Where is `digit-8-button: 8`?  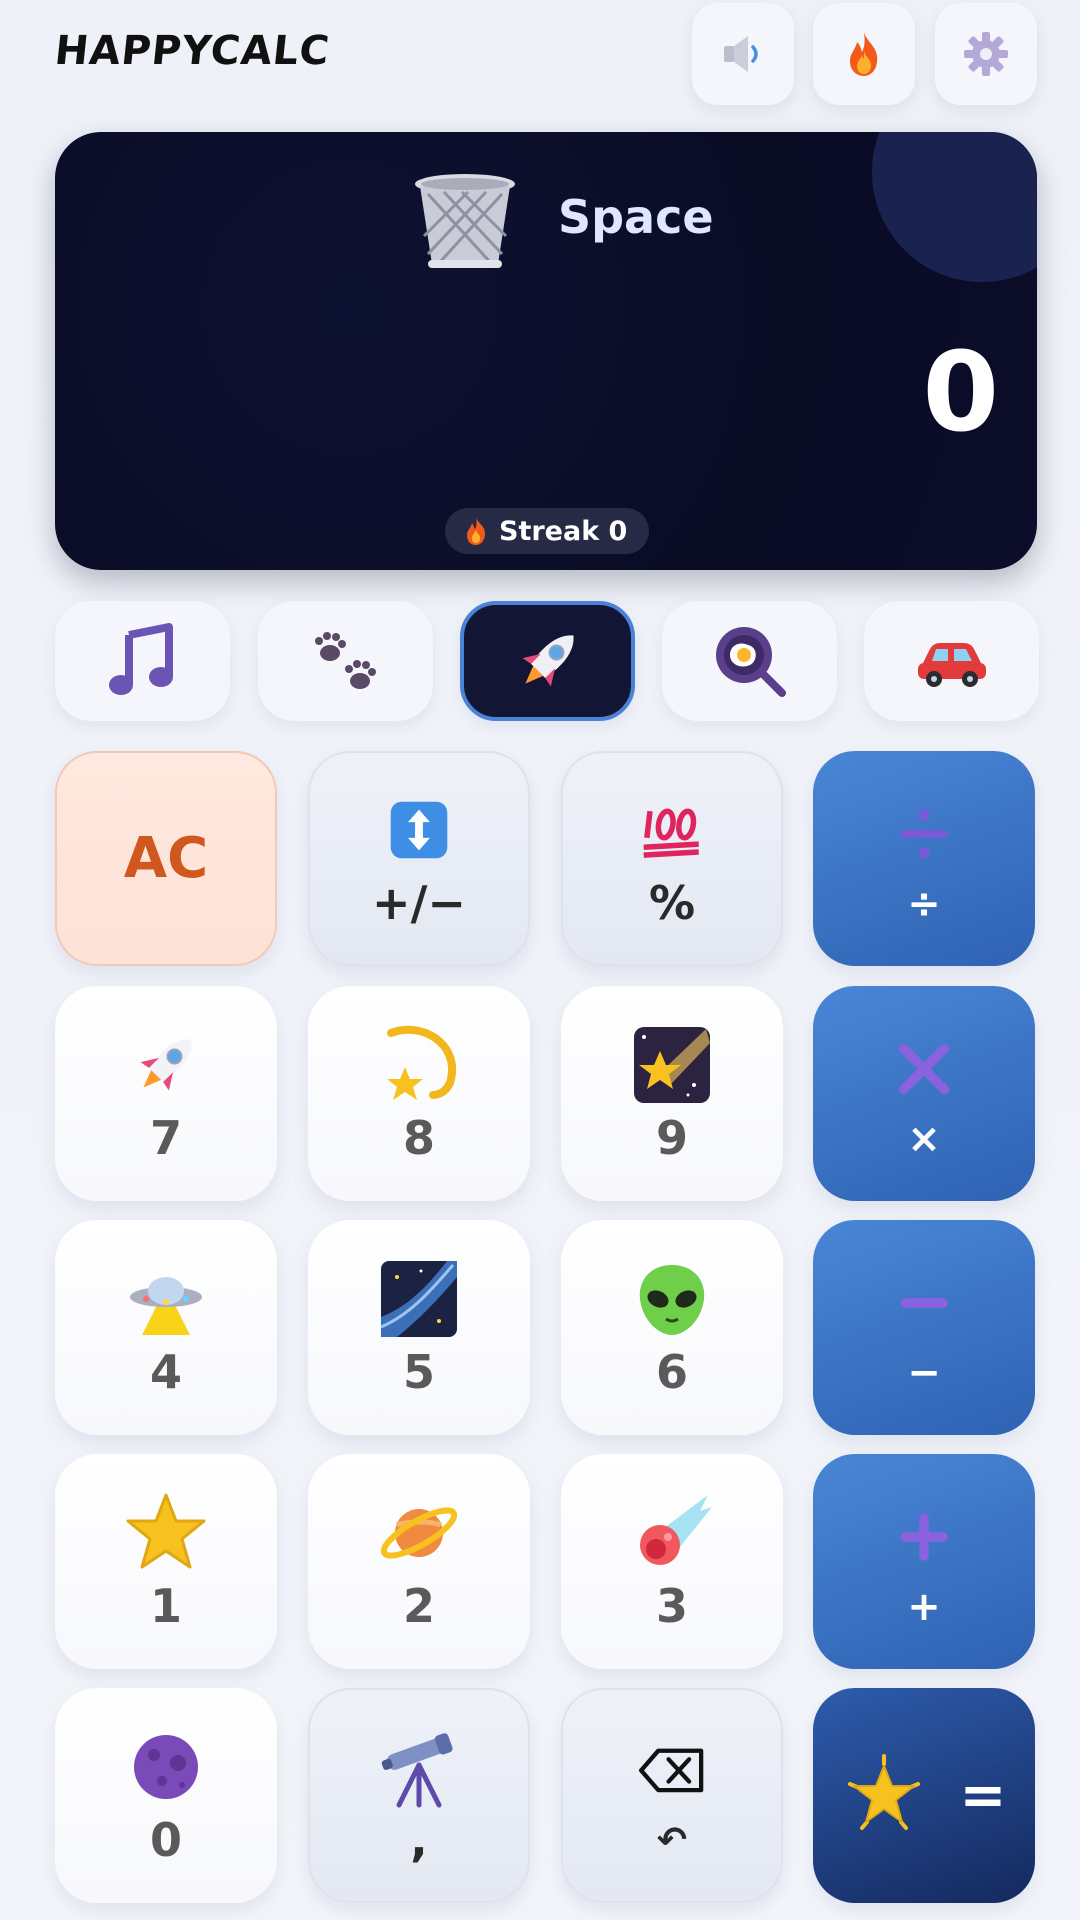 digit-8-button: 8 is located at coordinates (419, 1093).